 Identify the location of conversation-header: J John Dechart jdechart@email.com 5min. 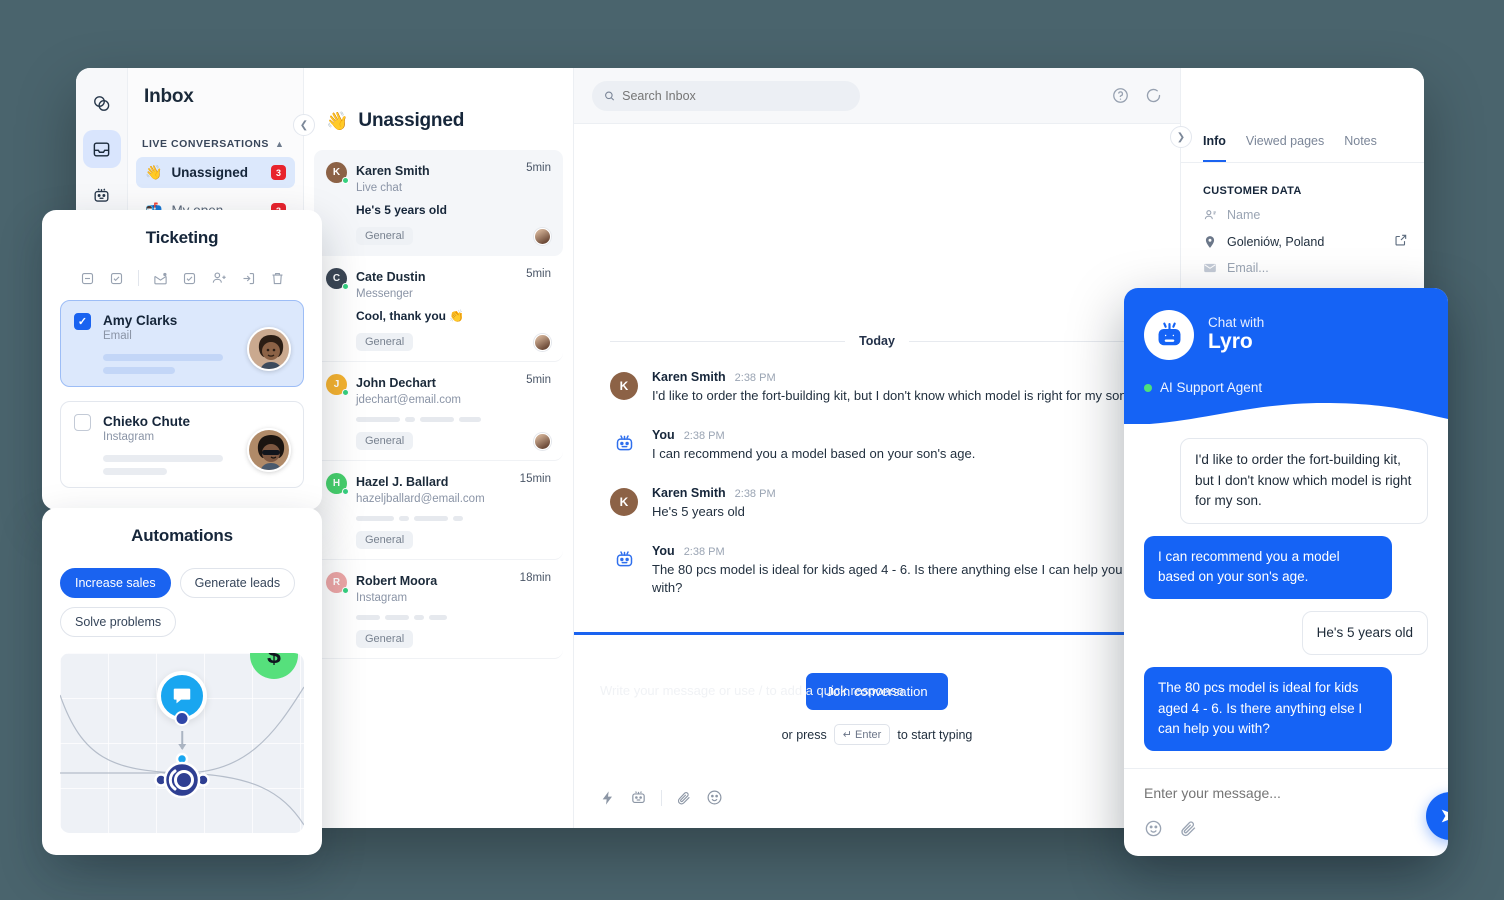
(438, 390).